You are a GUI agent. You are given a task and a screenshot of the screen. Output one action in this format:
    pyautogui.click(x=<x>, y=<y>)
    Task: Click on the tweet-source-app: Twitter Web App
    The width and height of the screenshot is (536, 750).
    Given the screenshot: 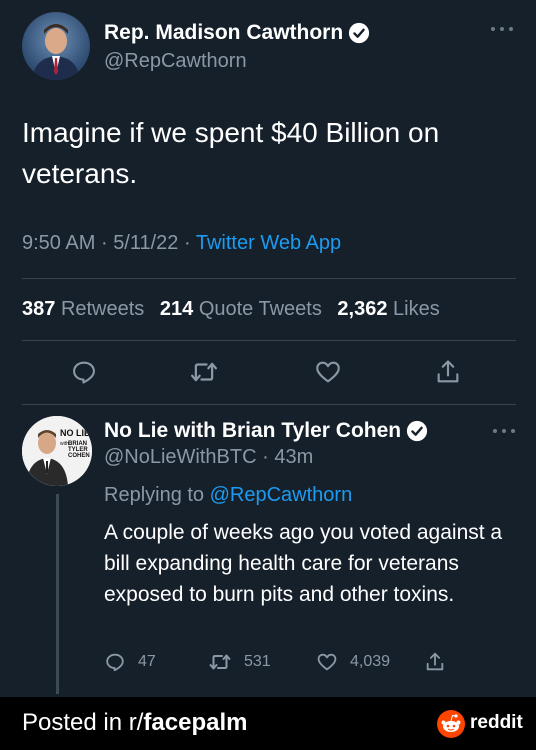 What is the action you would take?
    pyautogui.click(x=268, y=243)
    